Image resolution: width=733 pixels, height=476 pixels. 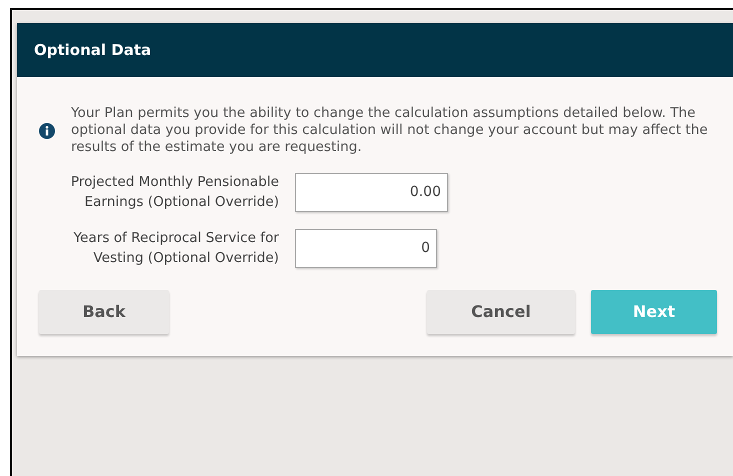 I want to click on info-message: Your Plan permits you the ability to change the calculation assumptions detailed below. The optional data you provide for this calculation will not change your account but may affect the results of the estimate you are requesting., so click(x=390, y=130).